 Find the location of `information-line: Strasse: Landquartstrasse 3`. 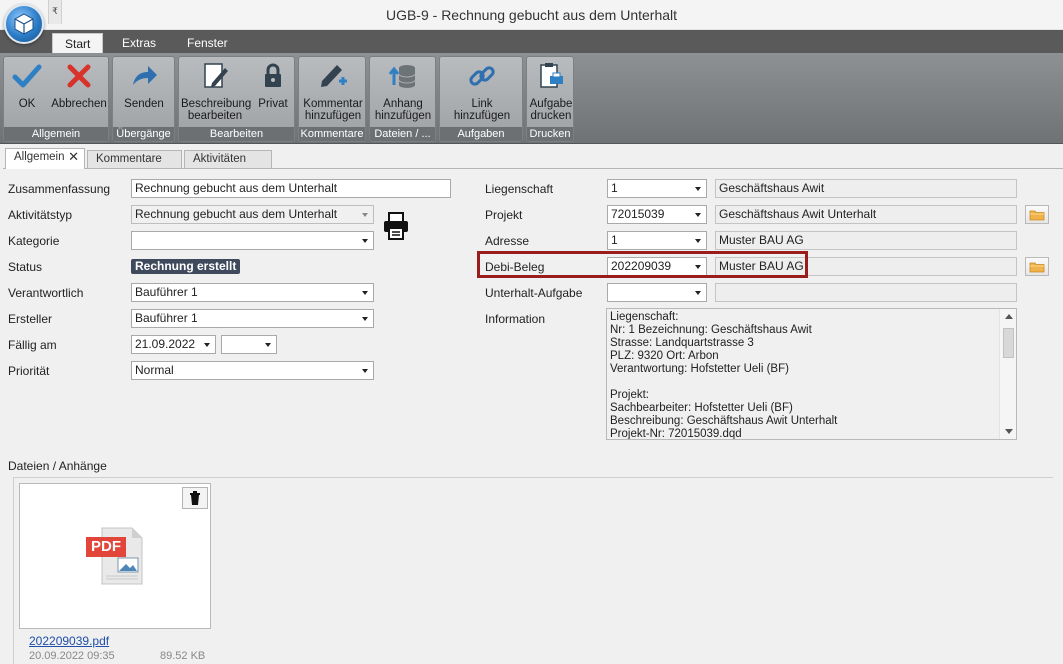

information-line: Strasse: Landquartstrasse 3 is located at coordinates (682, 343).